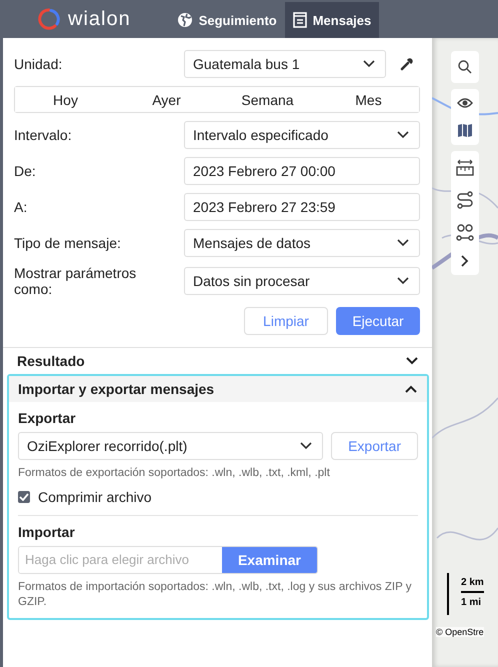 Image resolution: width=498 pixels, height=667 pixels. I want to click on field-label: Tipo de mensaje:, so click(68, 243).